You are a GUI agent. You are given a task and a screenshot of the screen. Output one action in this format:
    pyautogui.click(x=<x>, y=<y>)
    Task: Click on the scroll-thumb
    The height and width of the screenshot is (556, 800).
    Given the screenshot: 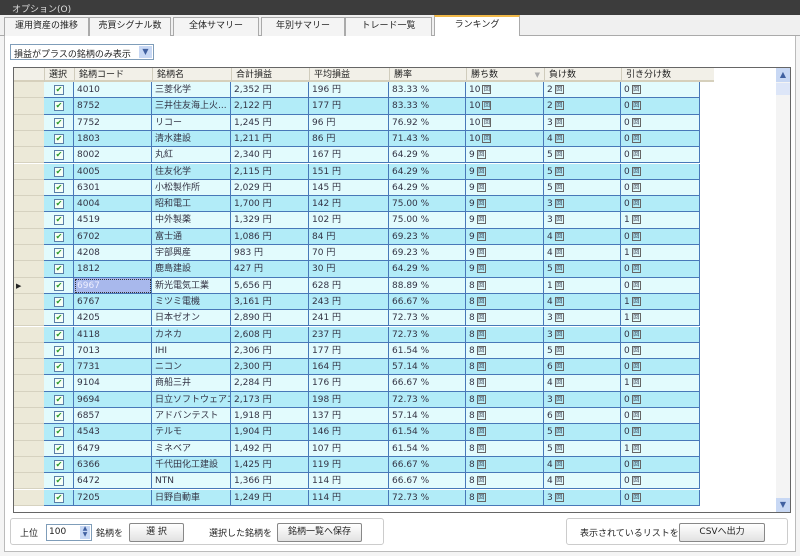 What is the action you would take?
    pyautogui.click(x=783, y=89)
    